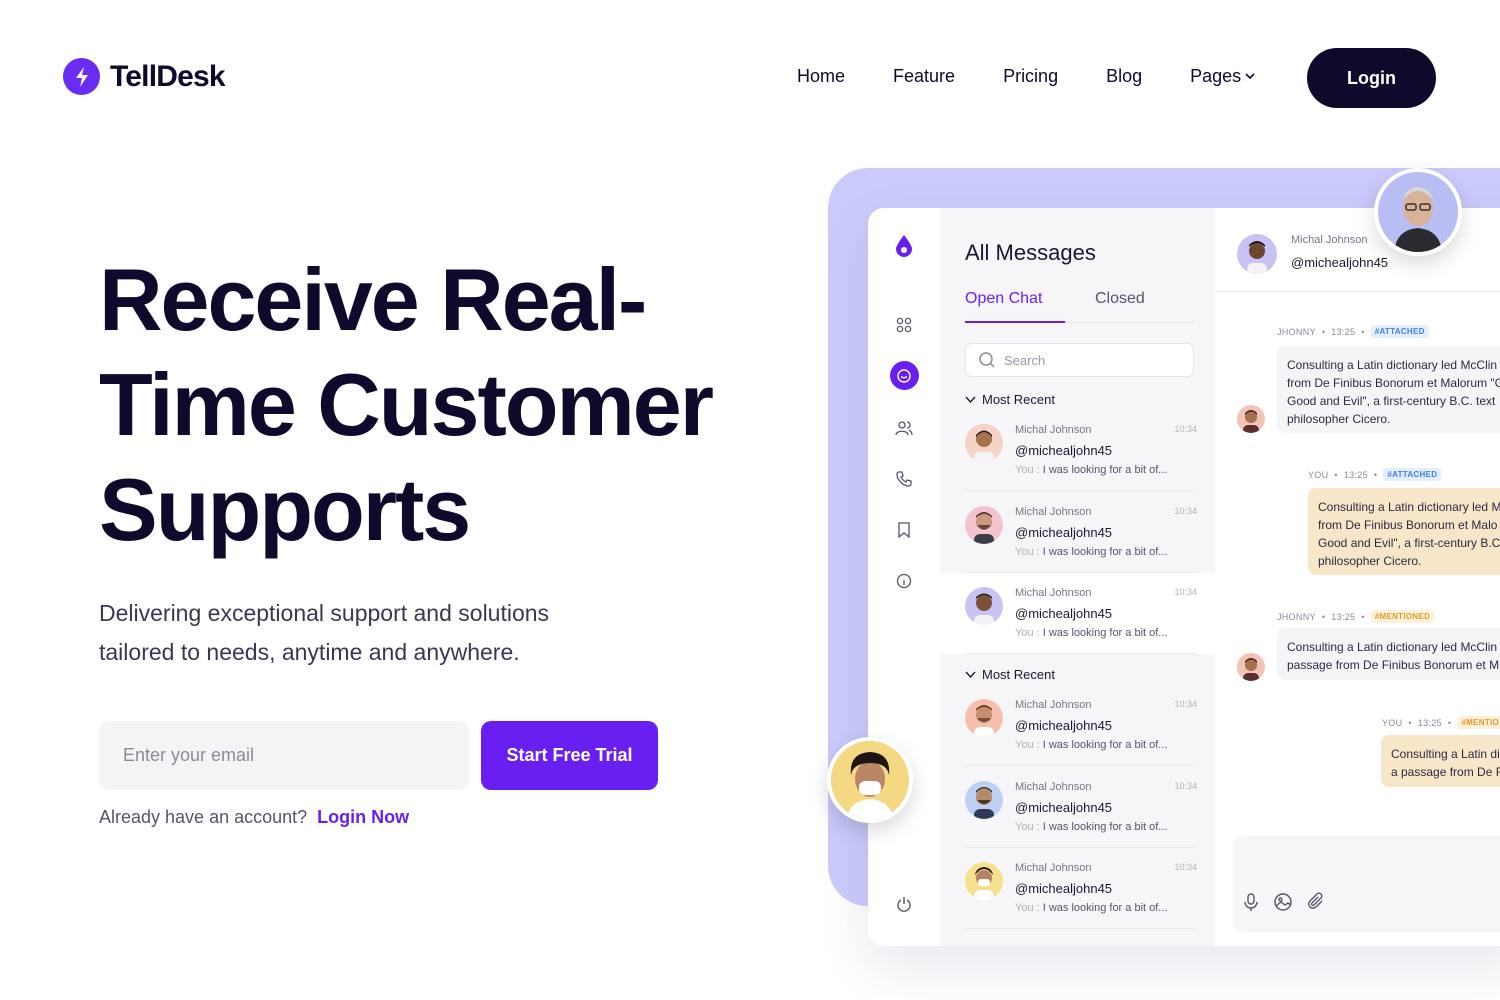 The image size is (1500, 1000). I want to click on info-icon, so click(904, 581).